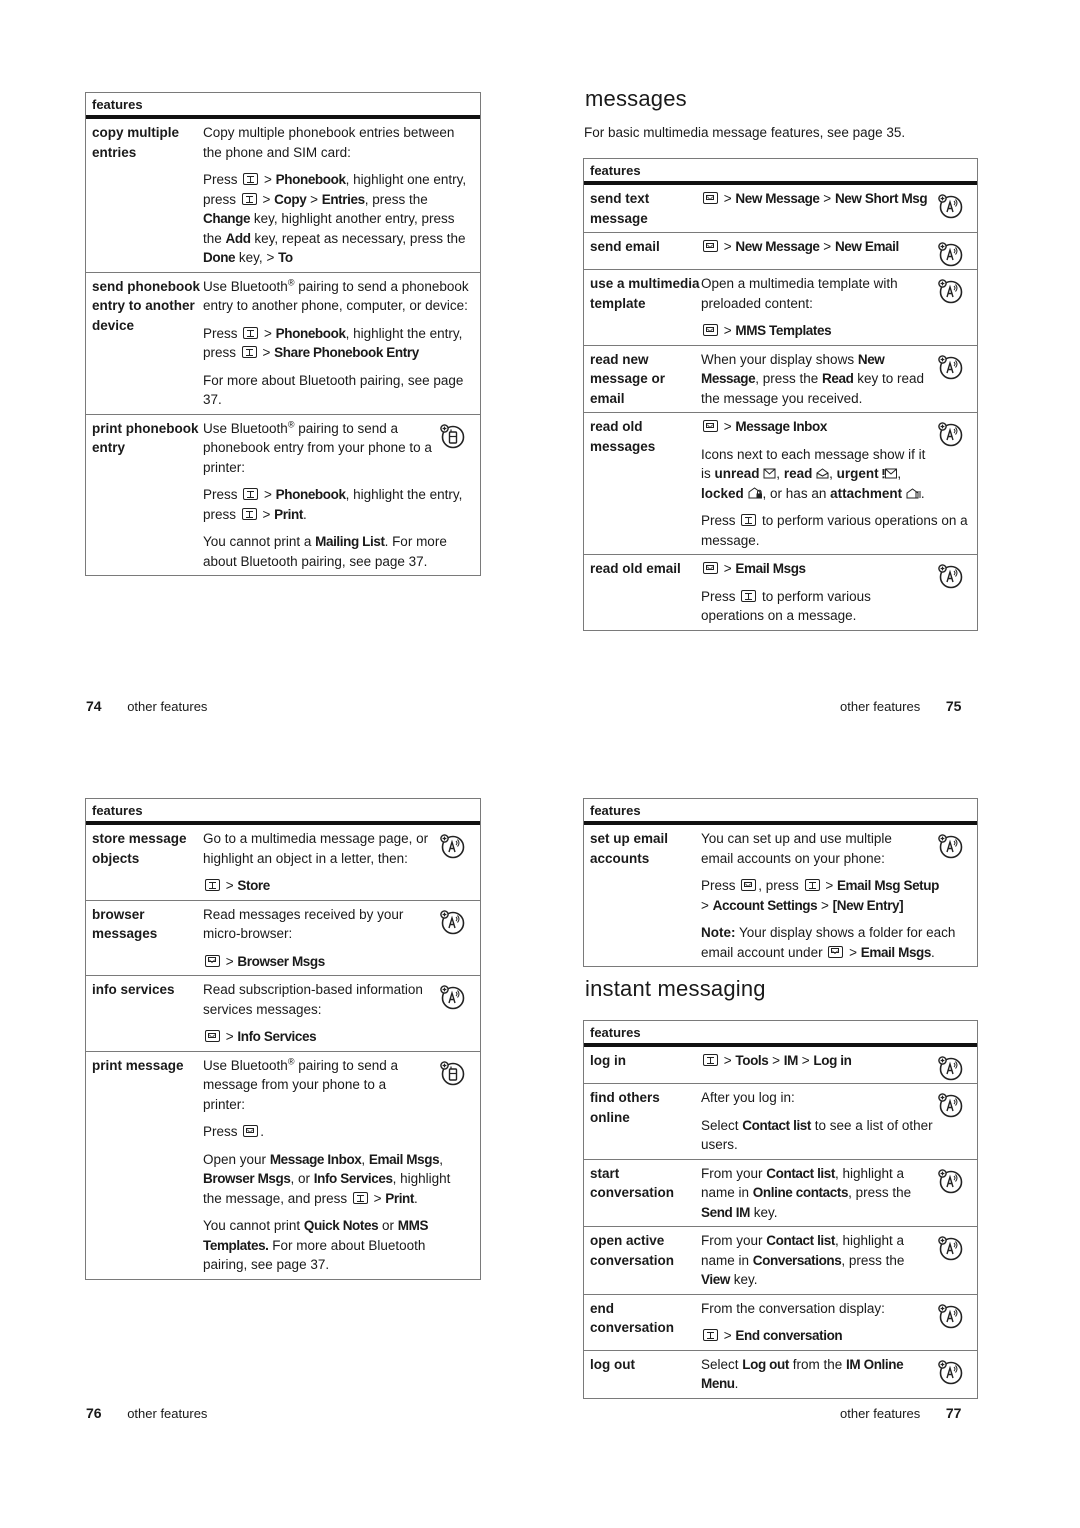 This screenshot has width=1080, height=1528. I want to click on page-number: 77, so click(953, 1413).